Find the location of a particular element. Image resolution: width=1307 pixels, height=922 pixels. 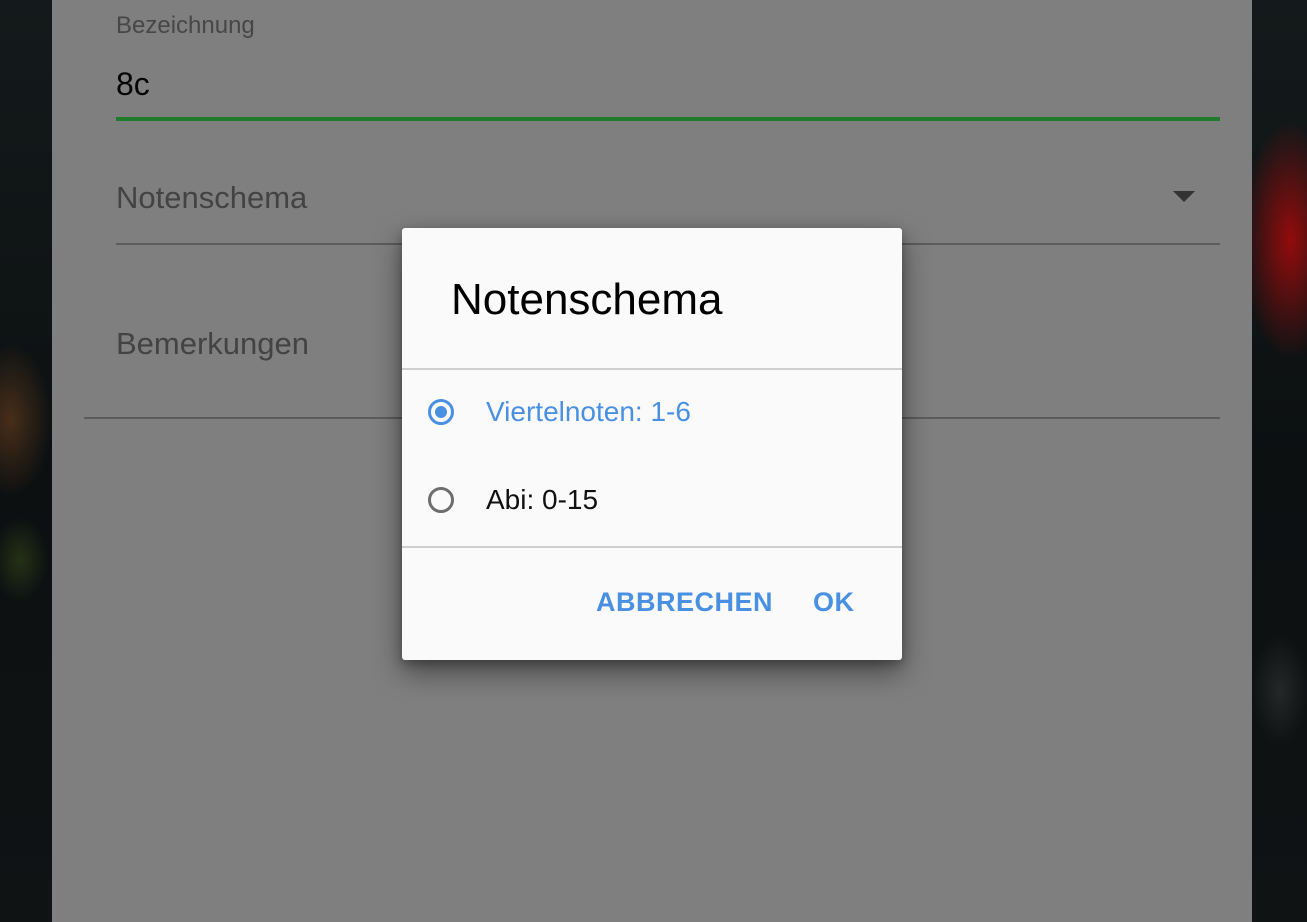

name-field: 8c is located at coordinates (133, 84).